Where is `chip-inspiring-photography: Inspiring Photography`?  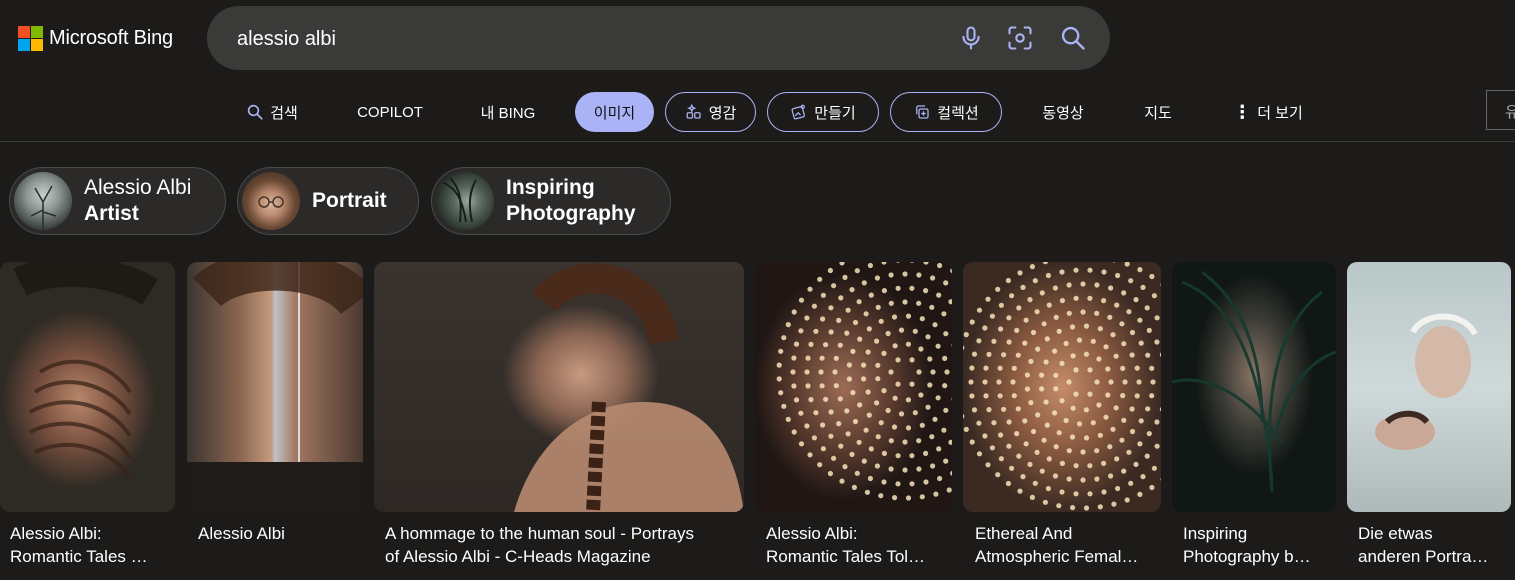 chip-inspiring-photography: Inspiring Photography is located at coordinates (551, 201).